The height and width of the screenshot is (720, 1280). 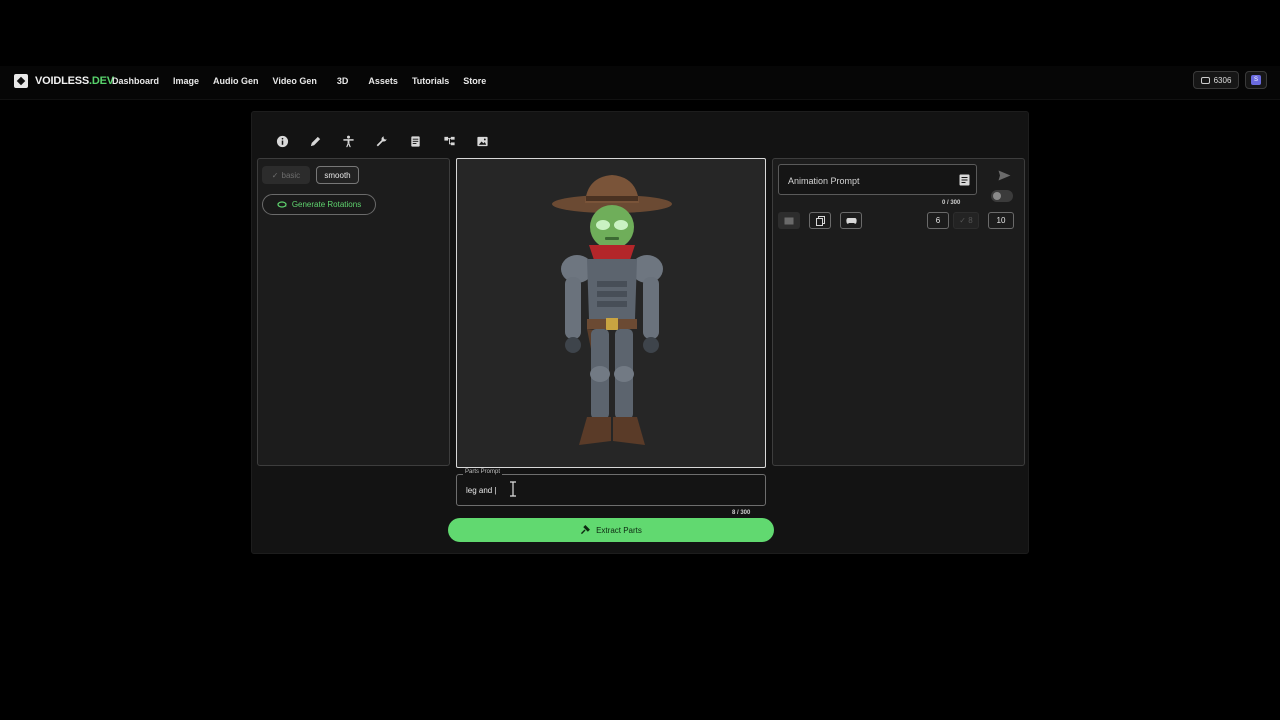 I want to click on frames-10-button: 10, so click(x=1001, y=220).